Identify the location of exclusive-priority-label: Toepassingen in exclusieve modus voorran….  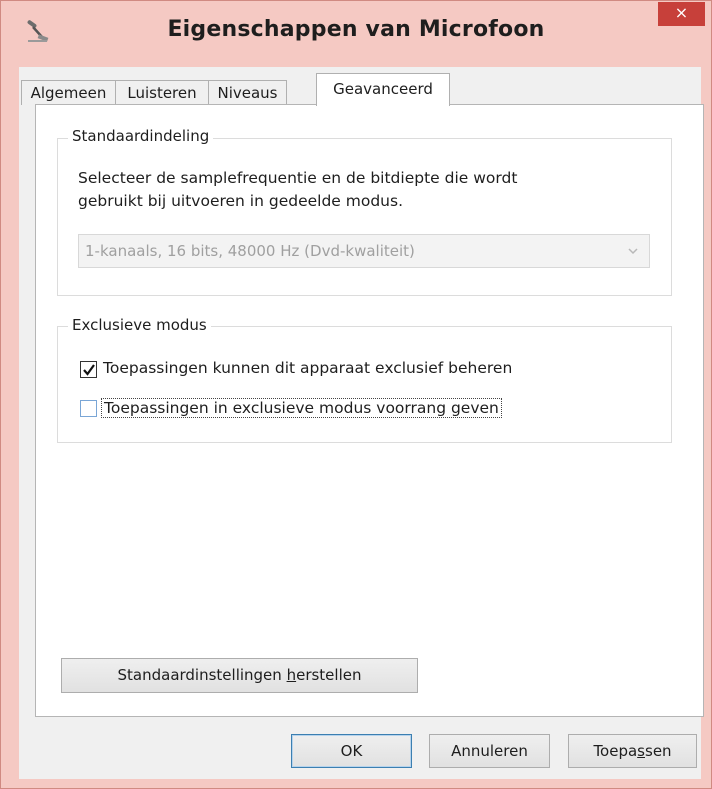
(301, 408).